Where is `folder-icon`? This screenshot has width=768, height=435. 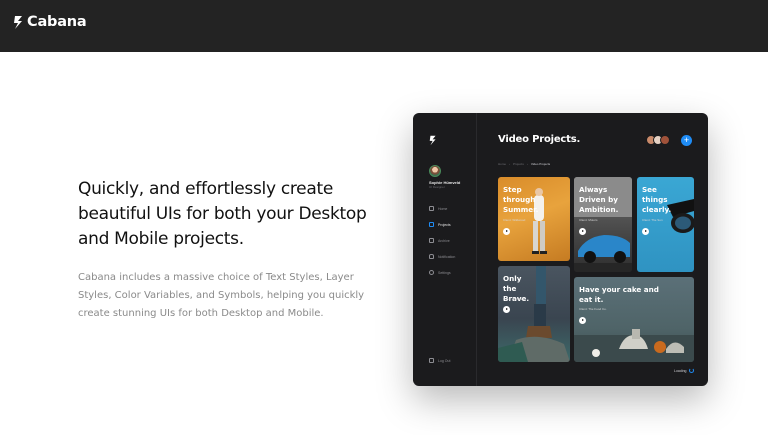
folder-icon is located at coordinates (431, 224).